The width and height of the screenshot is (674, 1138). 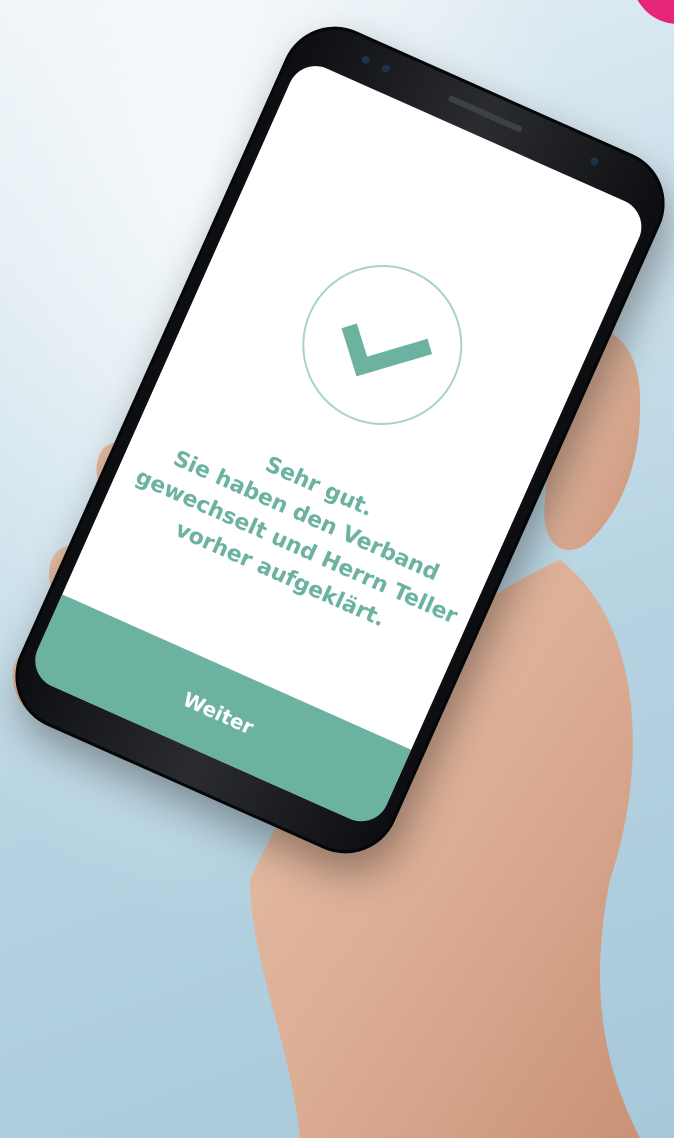 I want to click on success-circle, so click(x=382, y=345).